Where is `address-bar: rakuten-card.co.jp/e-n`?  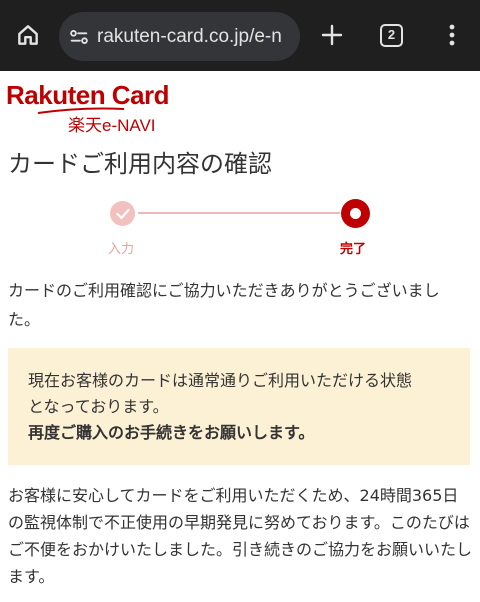 address-bar: rakuten-card.co.jp/e-n is located at coordinates (179, 36).